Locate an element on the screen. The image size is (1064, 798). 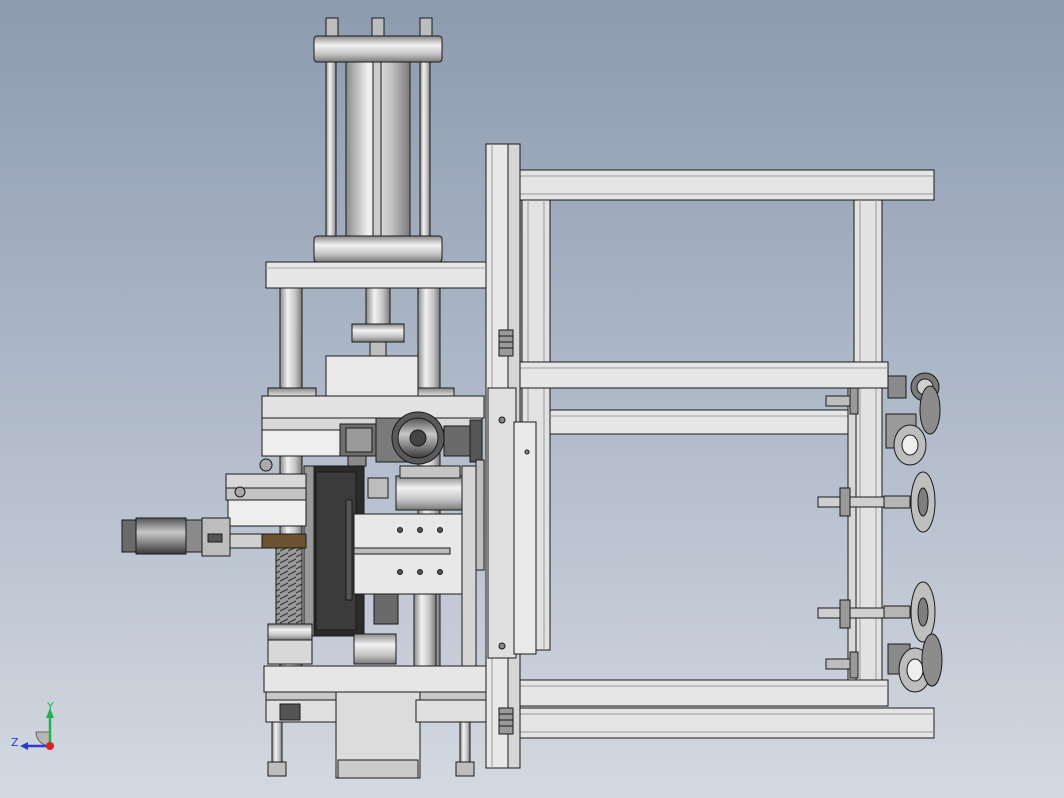
z-axis-label: Z is located at coordinates (15, 742).